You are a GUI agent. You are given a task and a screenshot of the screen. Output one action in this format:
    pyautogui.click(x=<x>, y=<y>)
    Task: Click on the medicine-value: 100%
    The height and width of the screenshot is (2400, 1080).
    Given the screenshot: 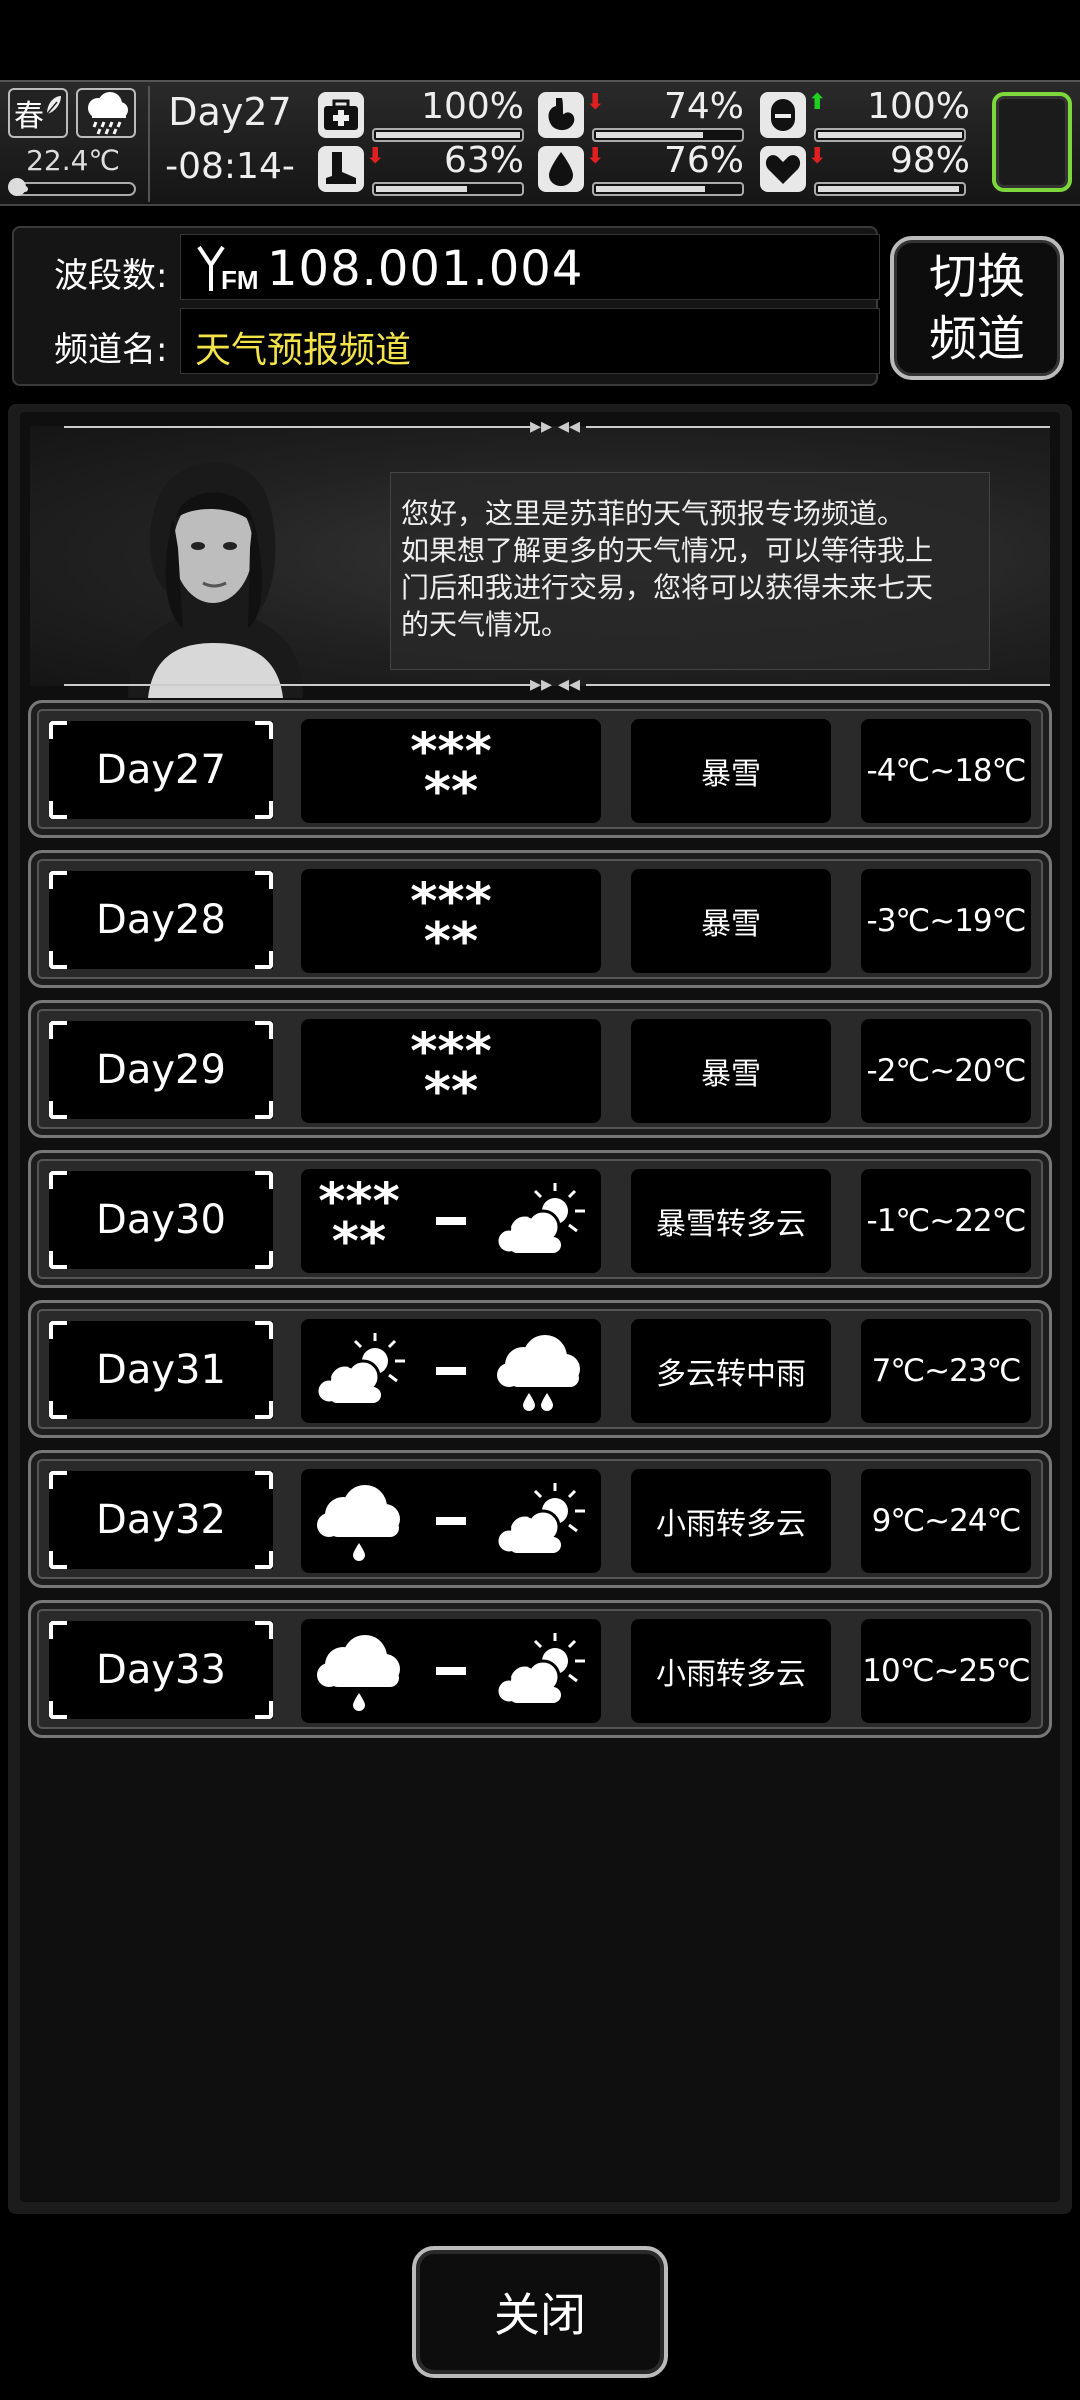 What is the action you would take?
    pyautogui.click(x=918, y=106)
    